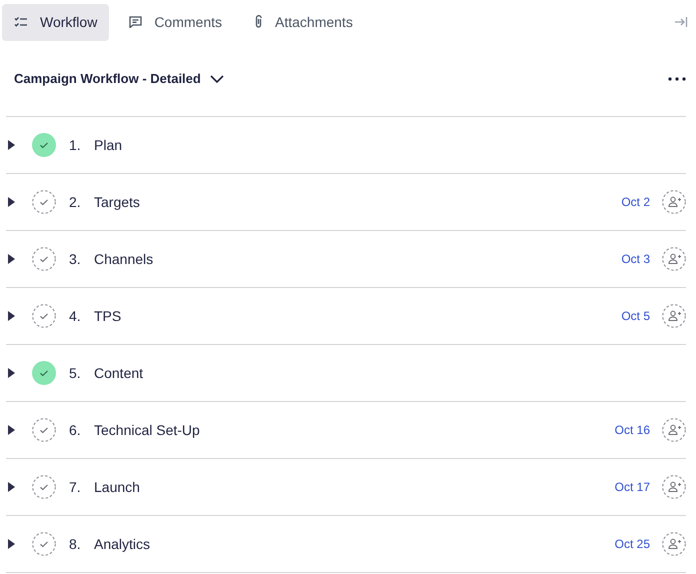  Describe the element at coordinates (75, 430) in the screenshot. I see `step-number: 6.` at that location.